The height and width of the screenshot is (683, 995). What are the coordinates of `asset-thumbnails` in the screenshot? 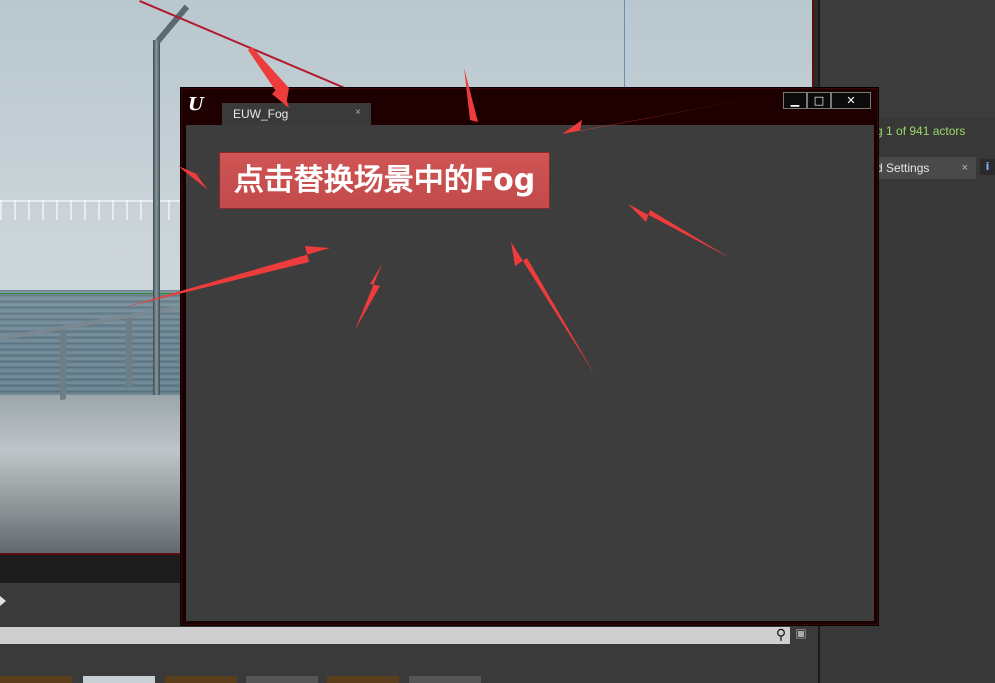 It's located at (240, 679).